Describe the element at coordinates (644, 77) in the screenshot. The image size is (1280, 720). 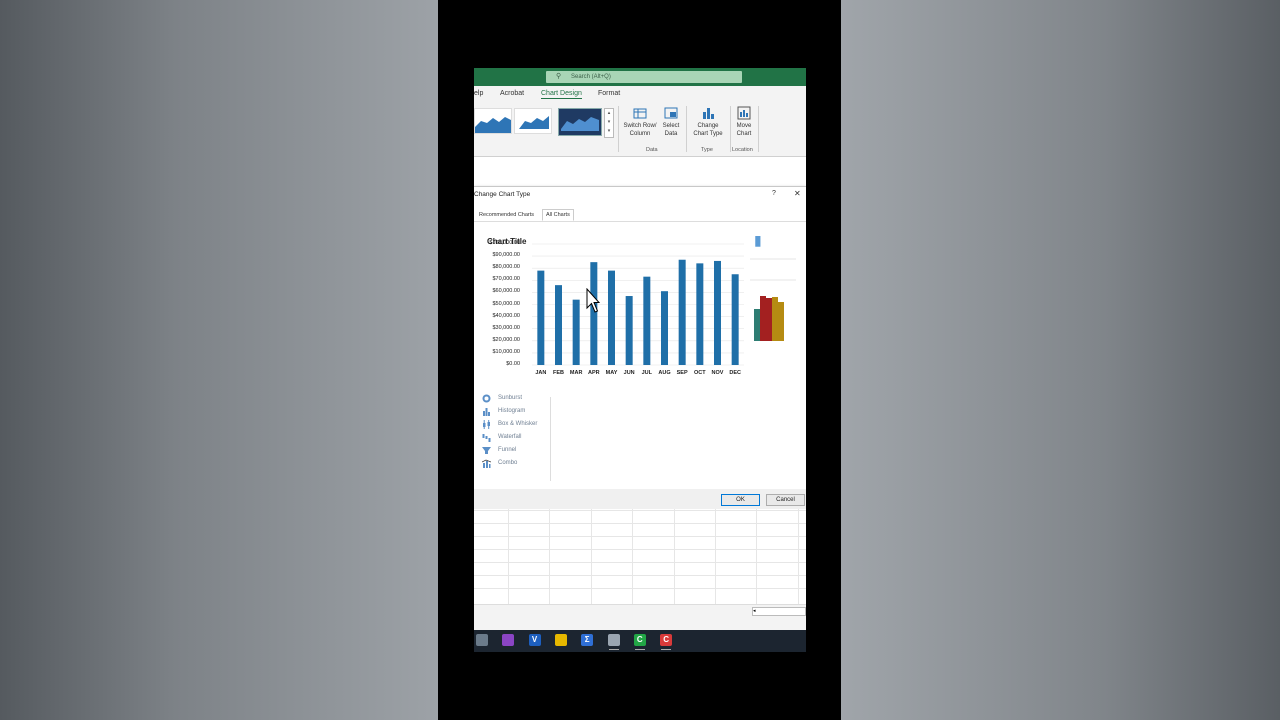
I see `search-box: ⚲ Search (Alt+Q)` at that location.